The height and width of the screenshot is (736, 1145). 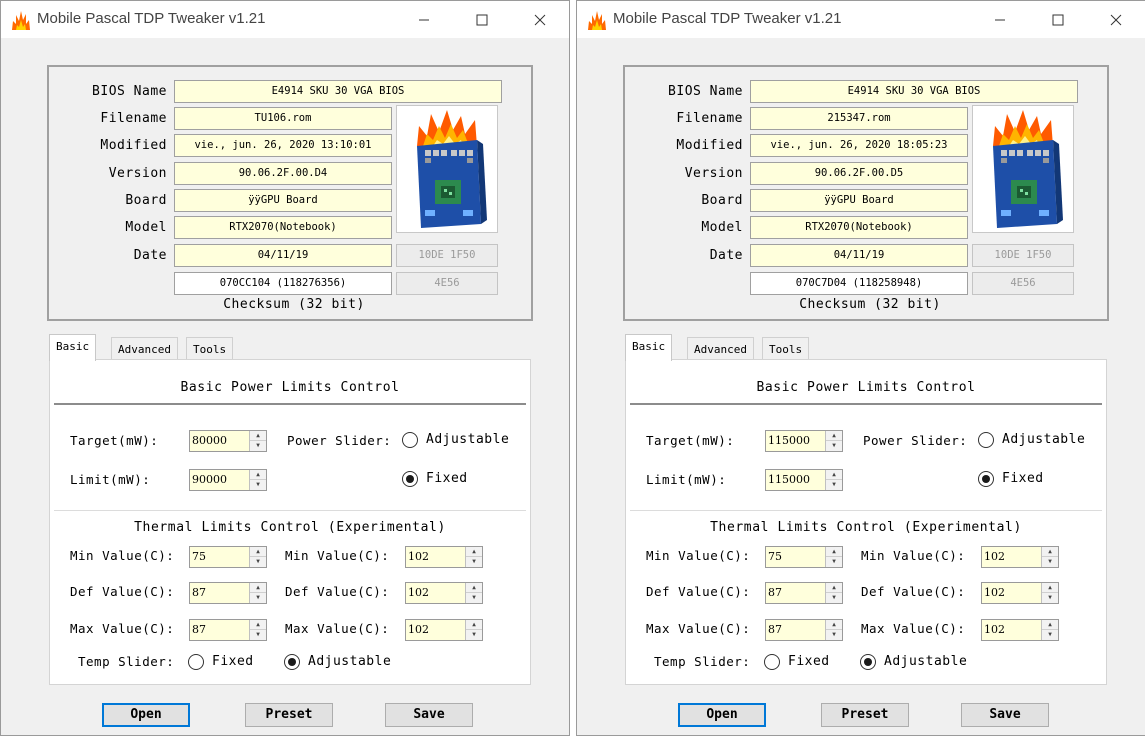 What do you see at coordinates (444, 593) in the screenshot?
I see `thermal-def-stepper-2: 102 ▲ ▼` at bounding box center [444, 593].